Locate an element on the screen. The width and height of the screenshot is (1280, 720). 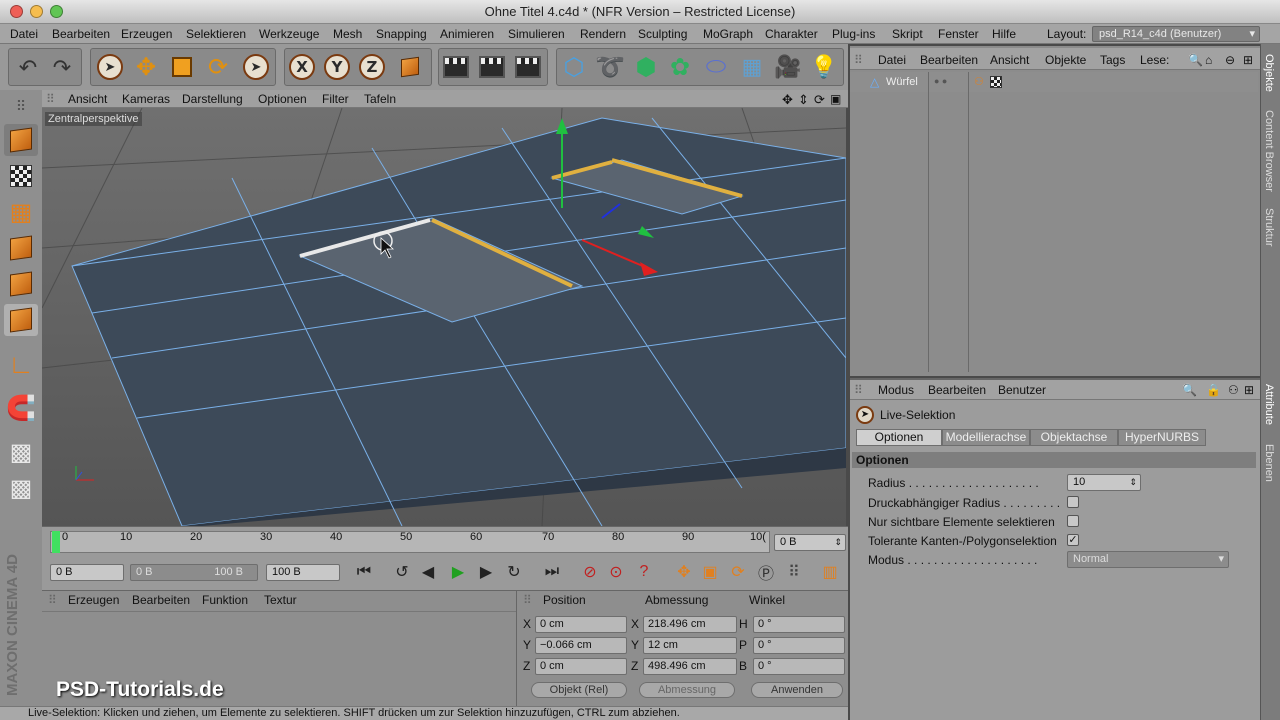
object-row-wurfel: △ Würfel ● ● ⚇ is located at coordinates (1054, 82).